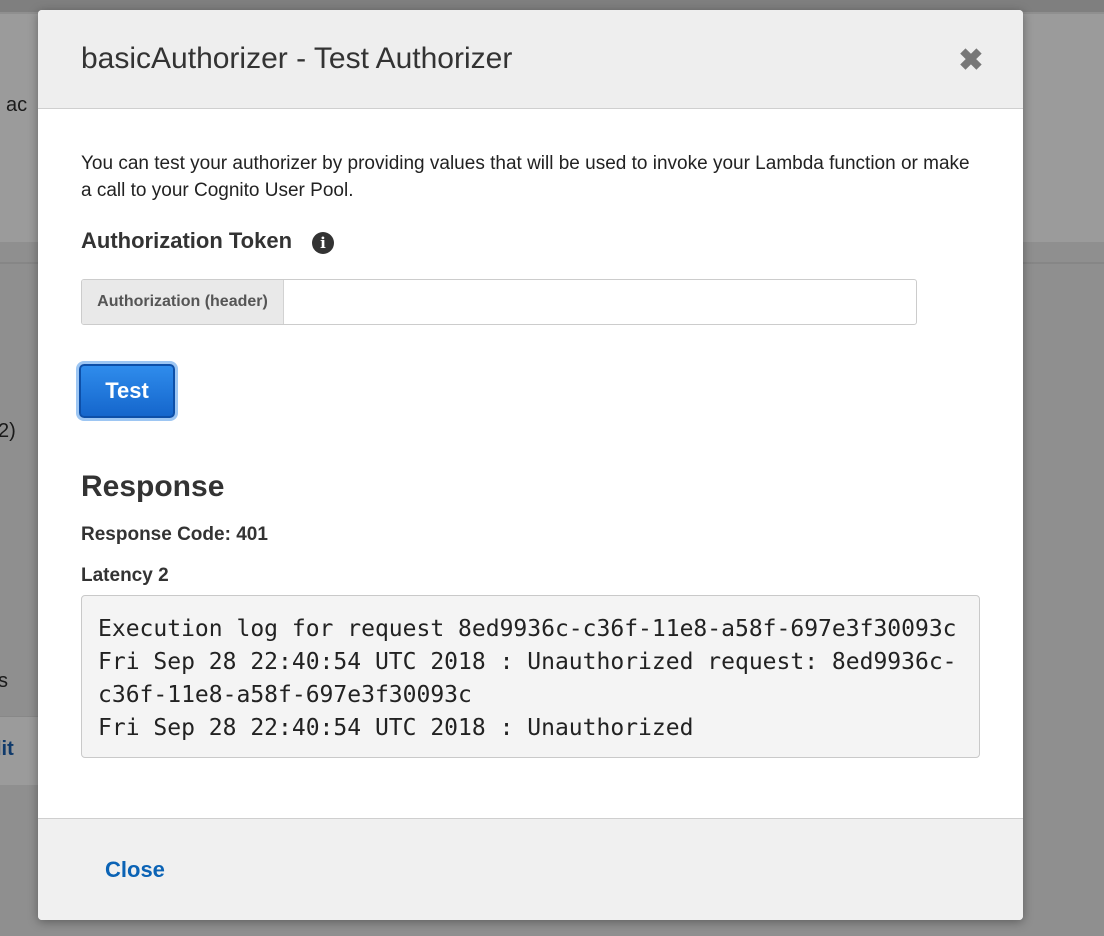  Describe the element at coordinates (8, 431) in the screenshot. I see `background-text-fragment: 2)` at that location.